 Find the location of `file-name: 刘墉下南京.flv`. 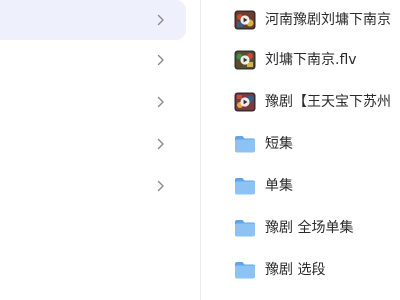

file-name: 刘墉下南京.flv is located at coordinates (311, 60).